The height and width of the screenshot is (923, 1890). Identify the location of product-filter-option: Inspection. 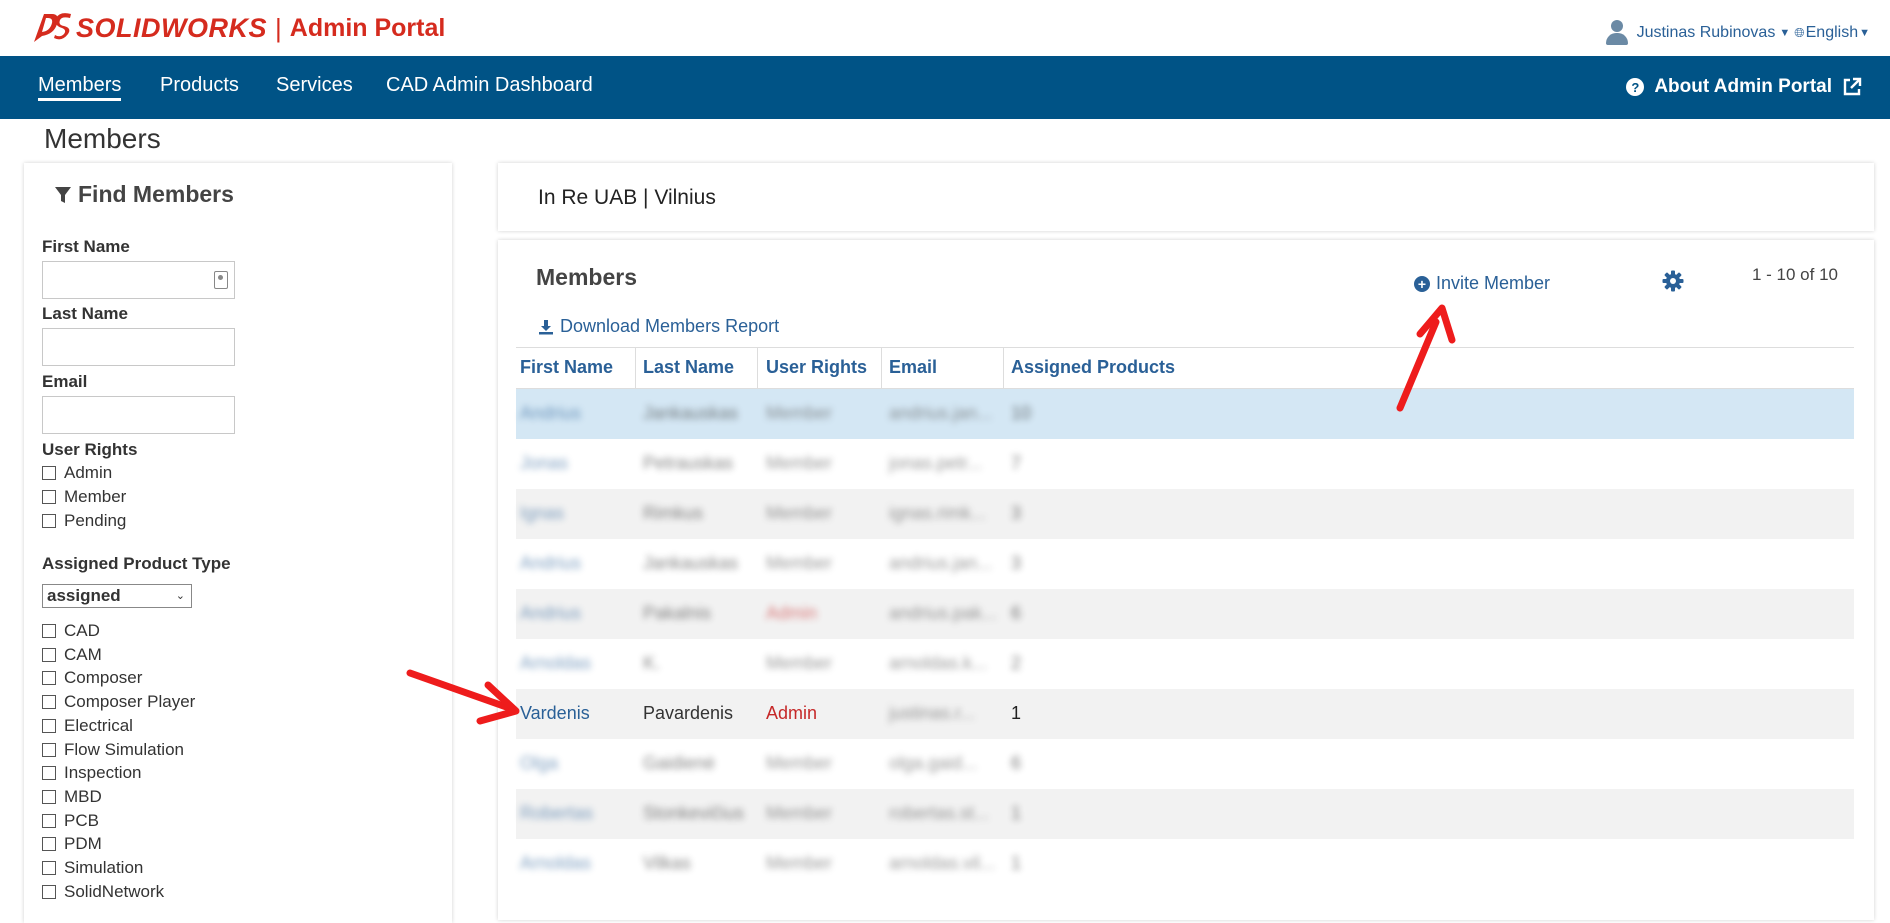
(92, 773).